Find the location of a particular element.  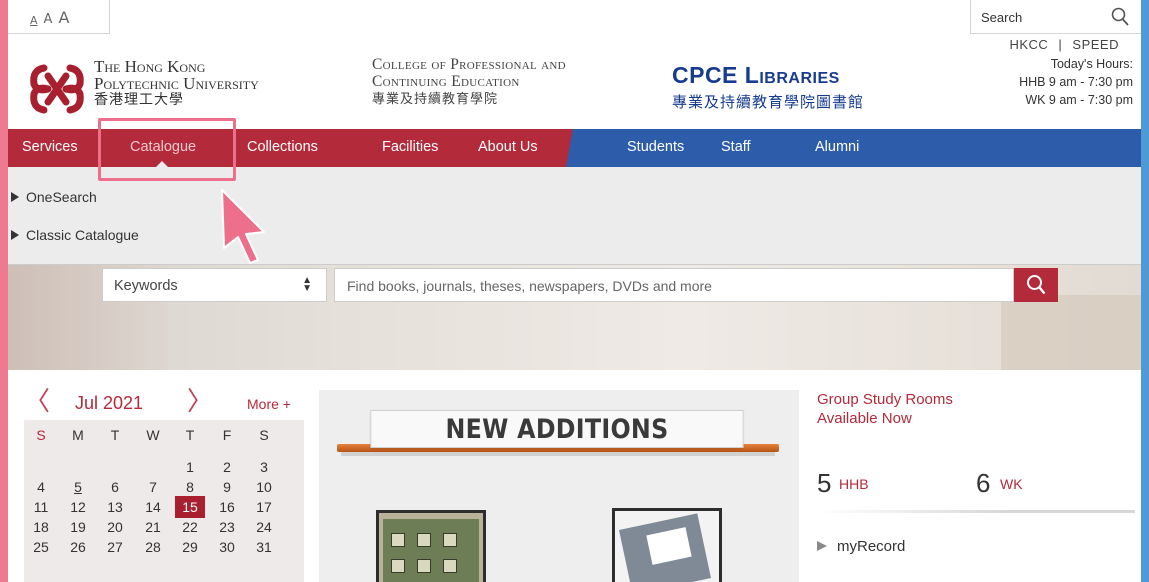

updown-arrows-icon: ▲ ▼ is located at coordinates (307, 284).